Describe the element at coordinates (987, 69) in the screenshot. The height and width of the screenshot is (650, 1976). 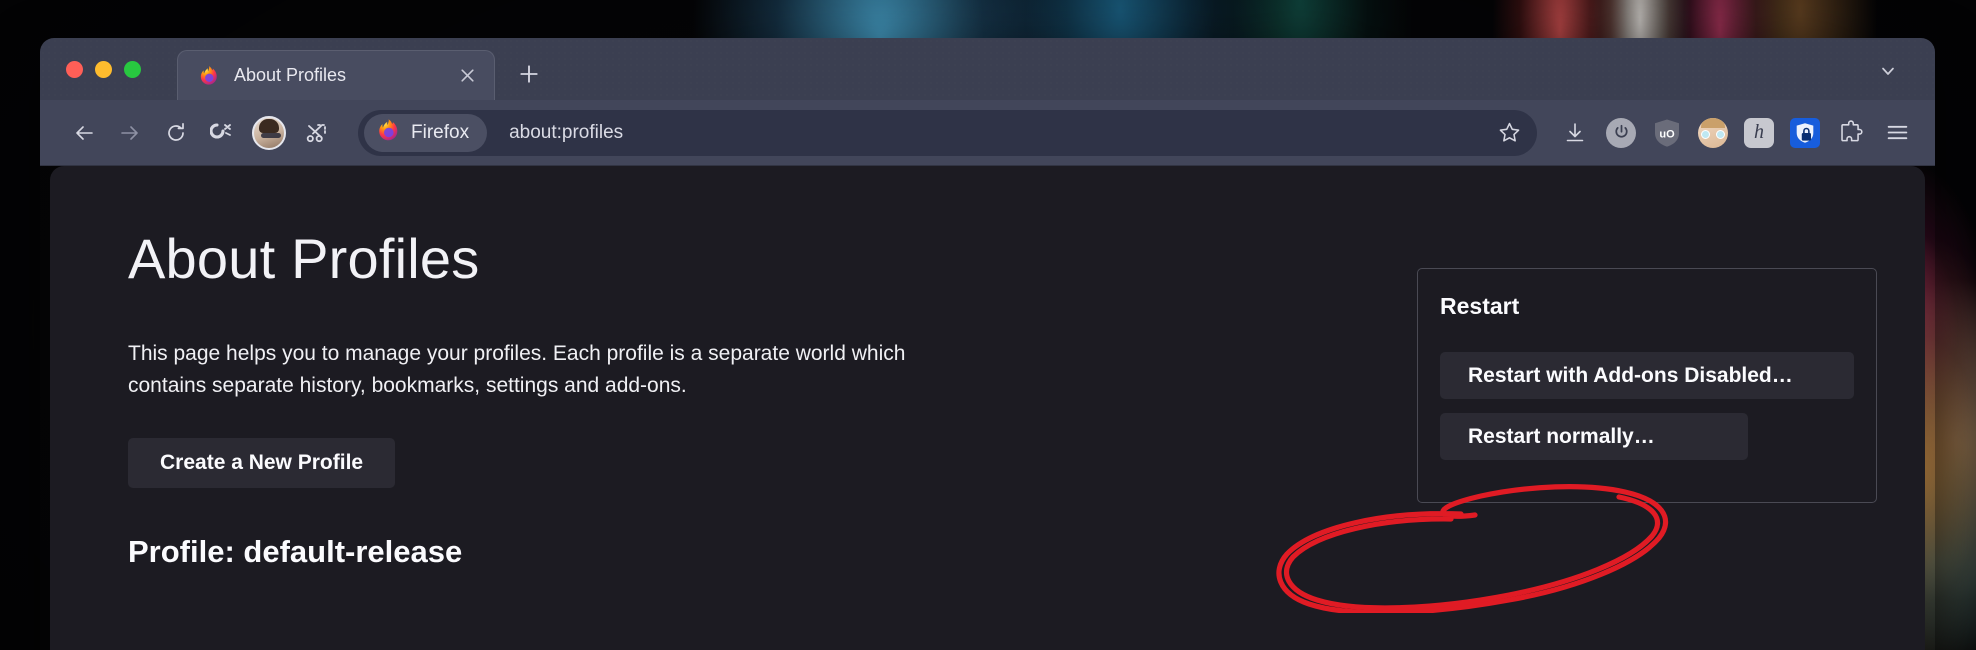
I see `tab-strip: About Profiles` at that location.